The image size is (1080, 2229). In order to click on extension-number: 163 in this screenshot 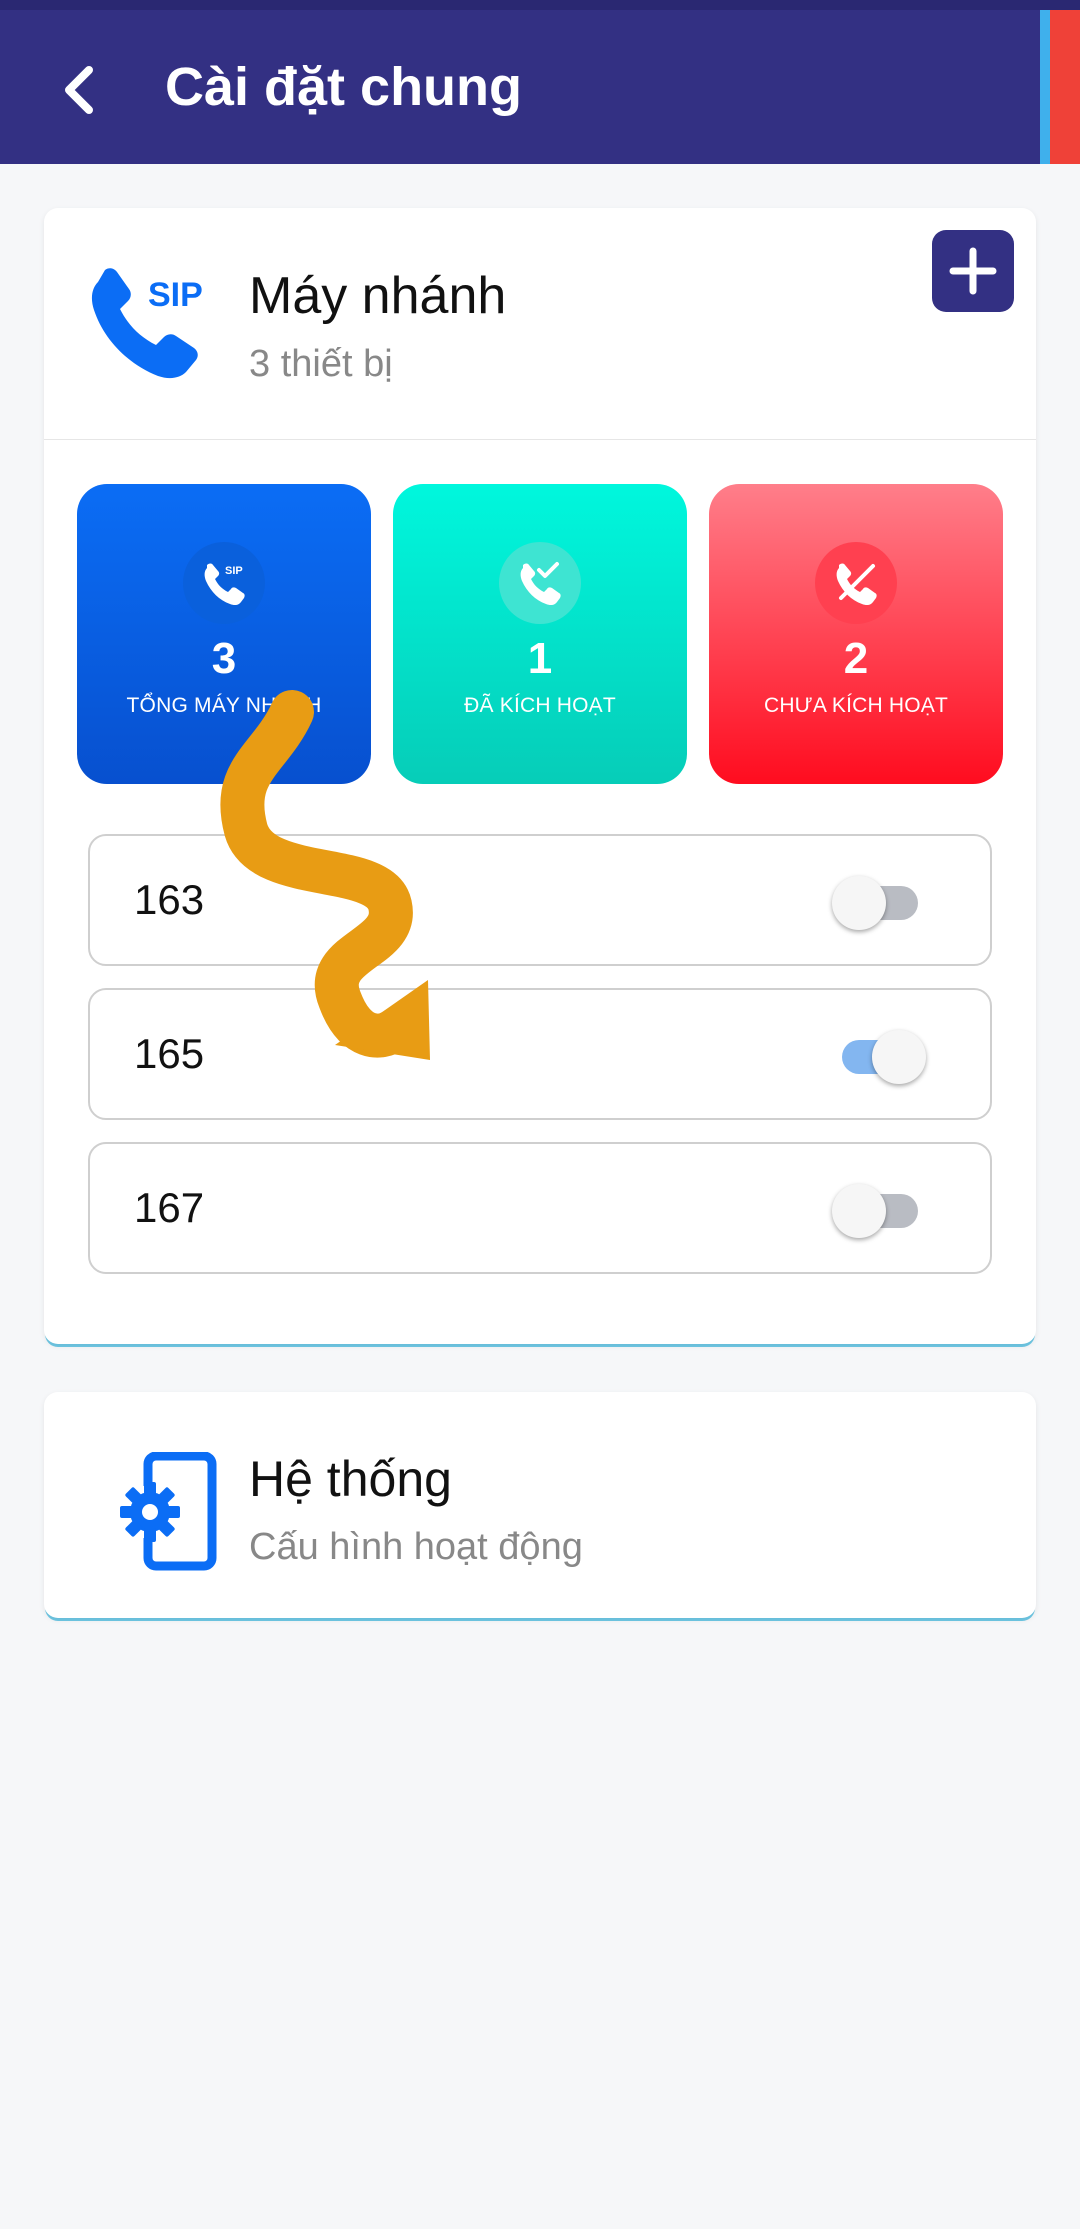, I will do `click(169, 899)`.